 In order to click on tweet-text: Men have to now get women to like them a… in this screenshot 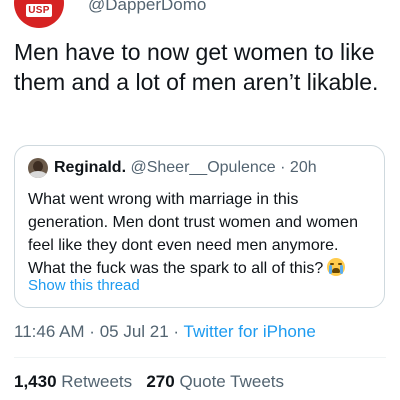, I will do `click(196, 67)`.